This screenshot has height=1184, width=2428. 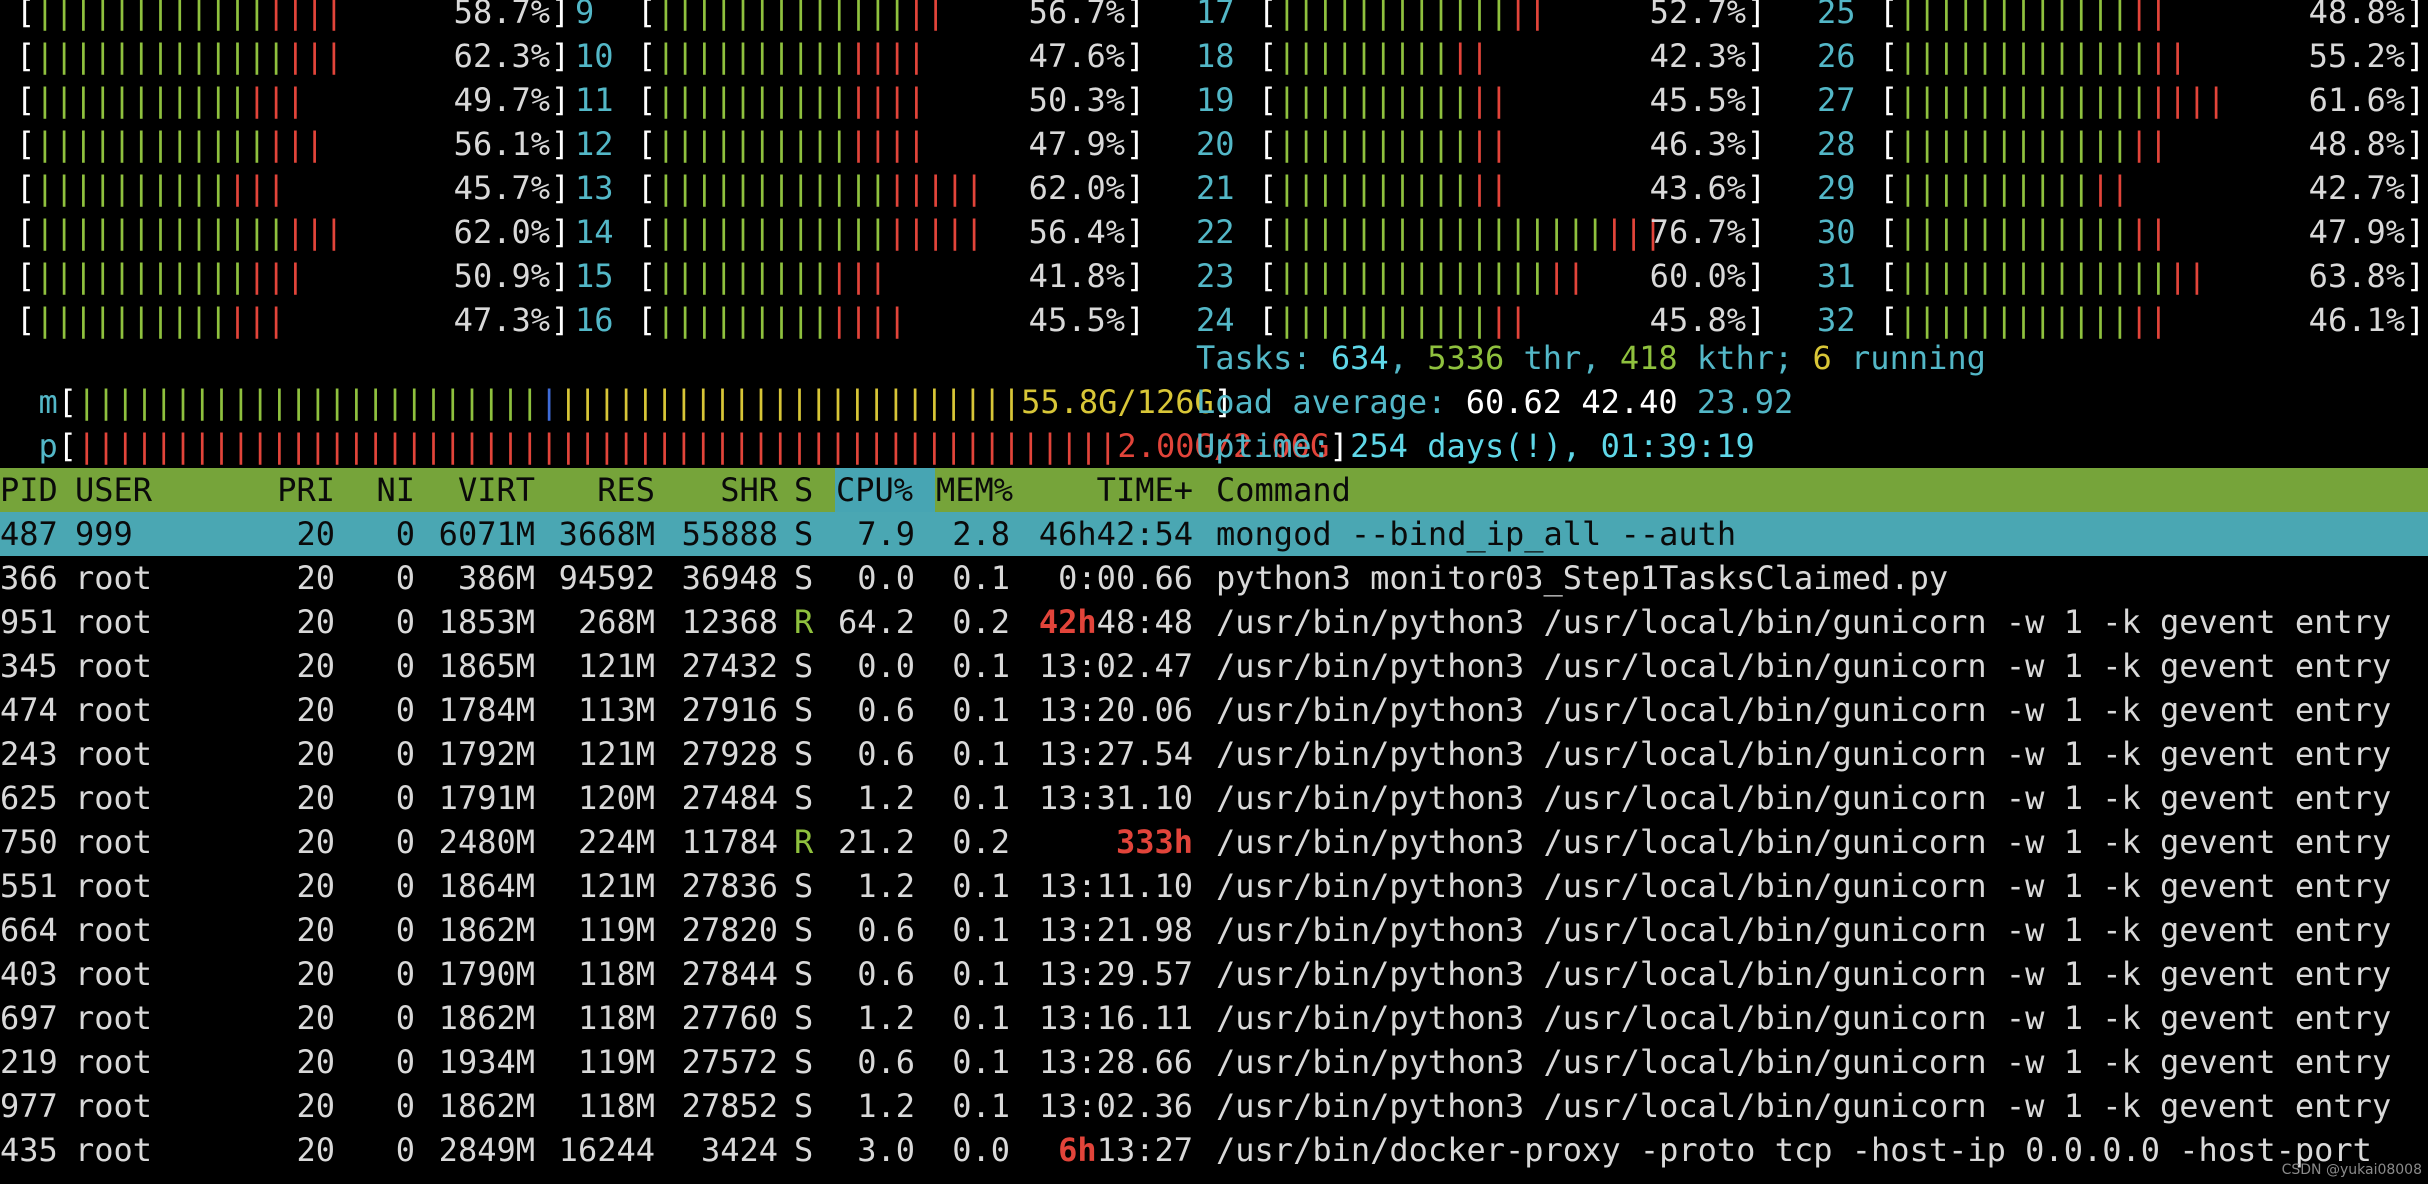 What do you see at coordinates (496, 578) in the screenshot?
I see `process-virt: 386M` at bounding box center [496, 578].